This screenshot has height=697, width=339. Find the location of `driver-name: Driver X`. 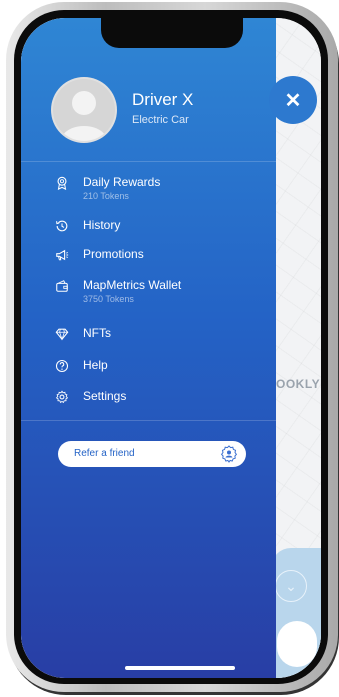

driver-name: Driver X is located at coordinates (163, 99).